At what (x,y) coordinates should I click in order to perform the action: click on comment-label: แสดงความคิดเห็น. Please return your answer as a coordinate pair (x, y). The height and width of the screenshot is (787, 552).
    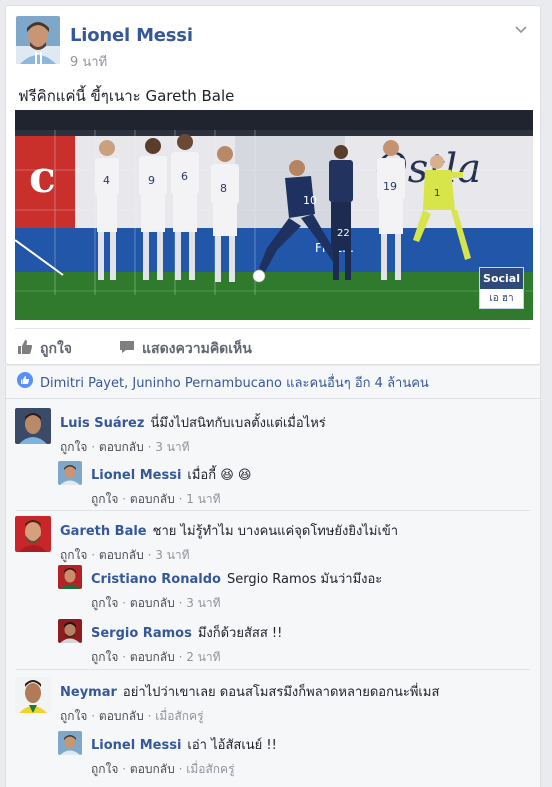
    Looking at the image, I should click on (197, 349).